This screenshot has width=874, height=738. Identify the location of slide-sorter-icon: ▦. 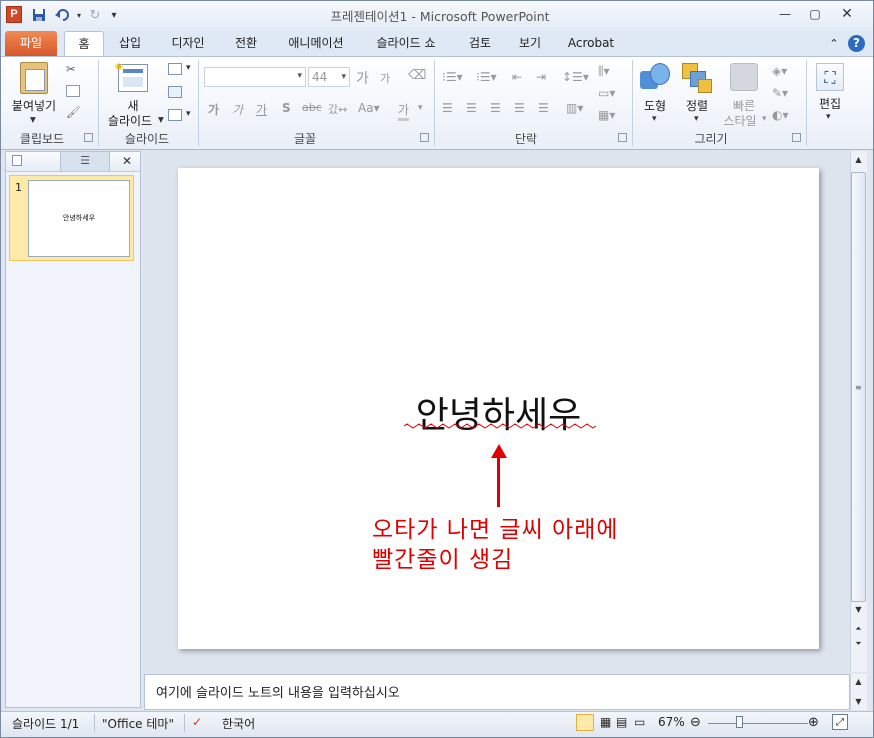
(605, 722).